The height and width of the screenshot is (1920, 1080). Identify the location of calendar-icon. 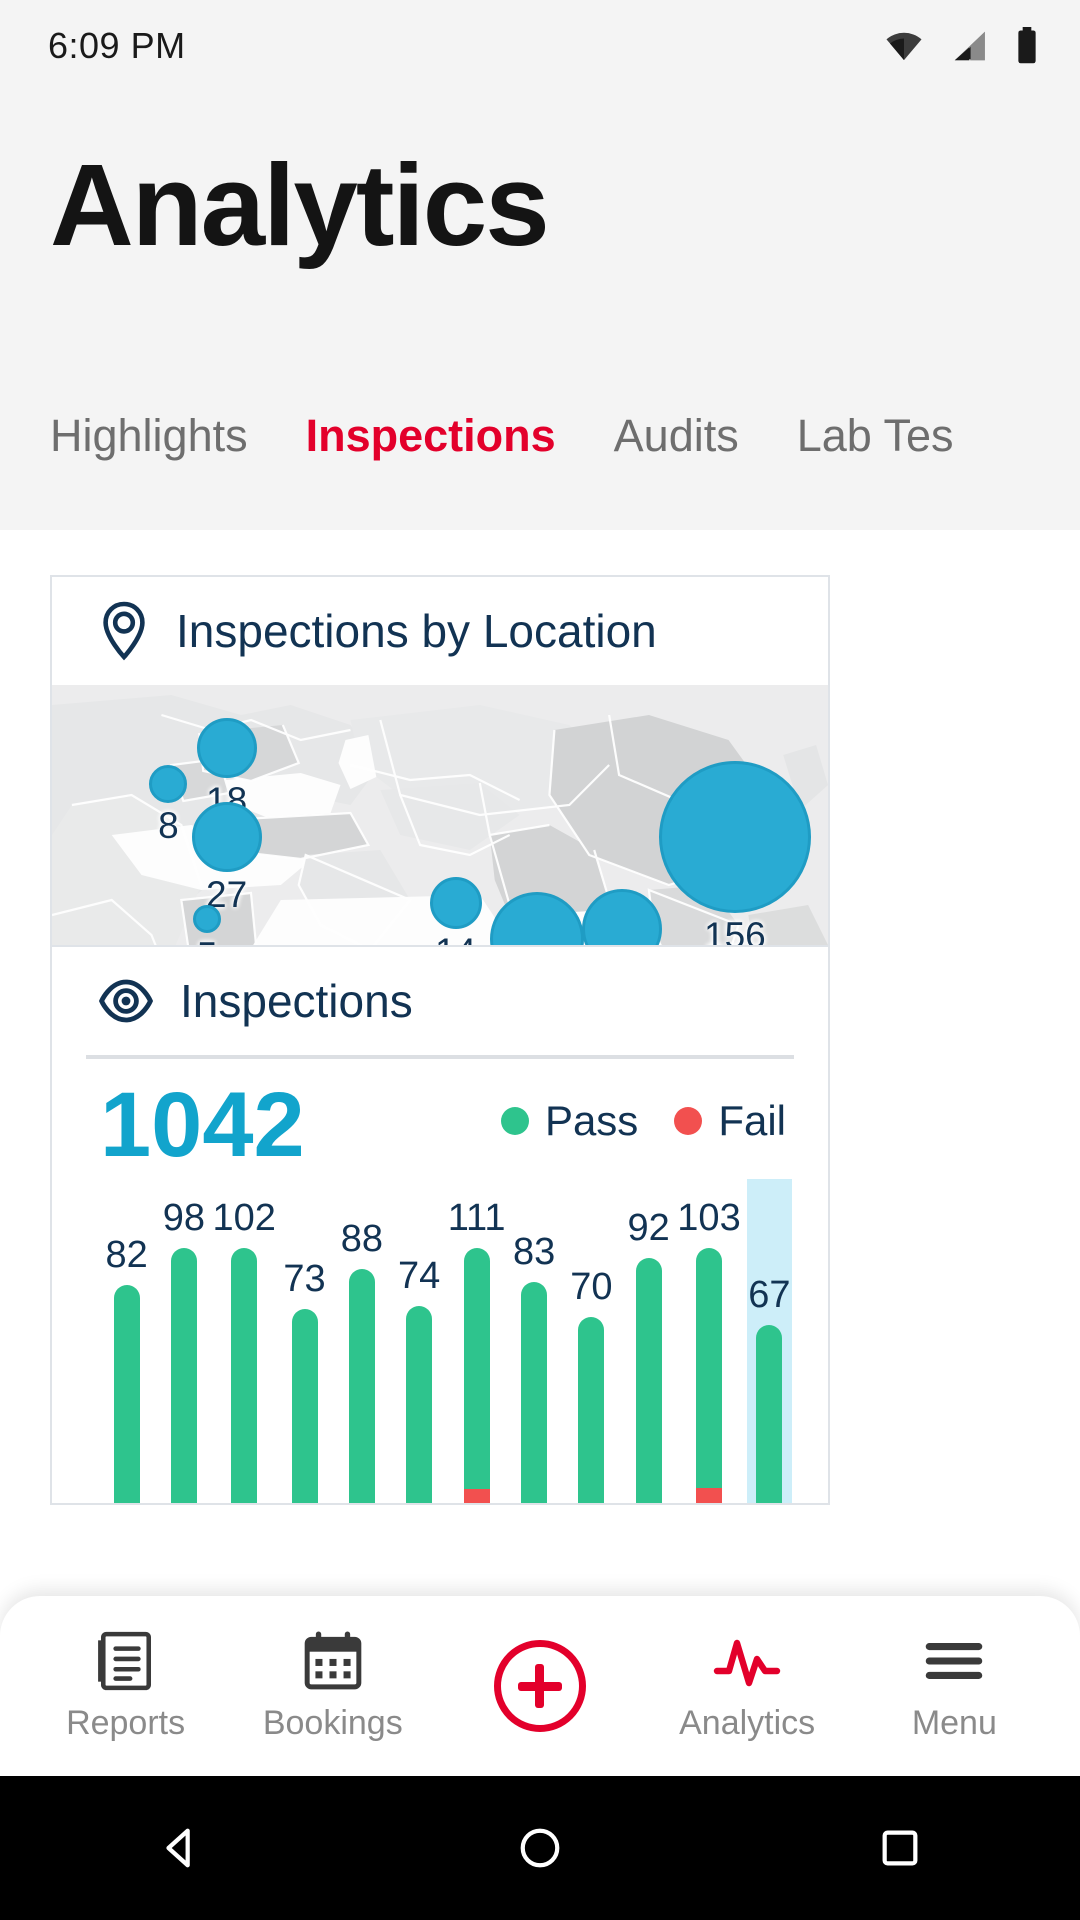
(333, 1659).